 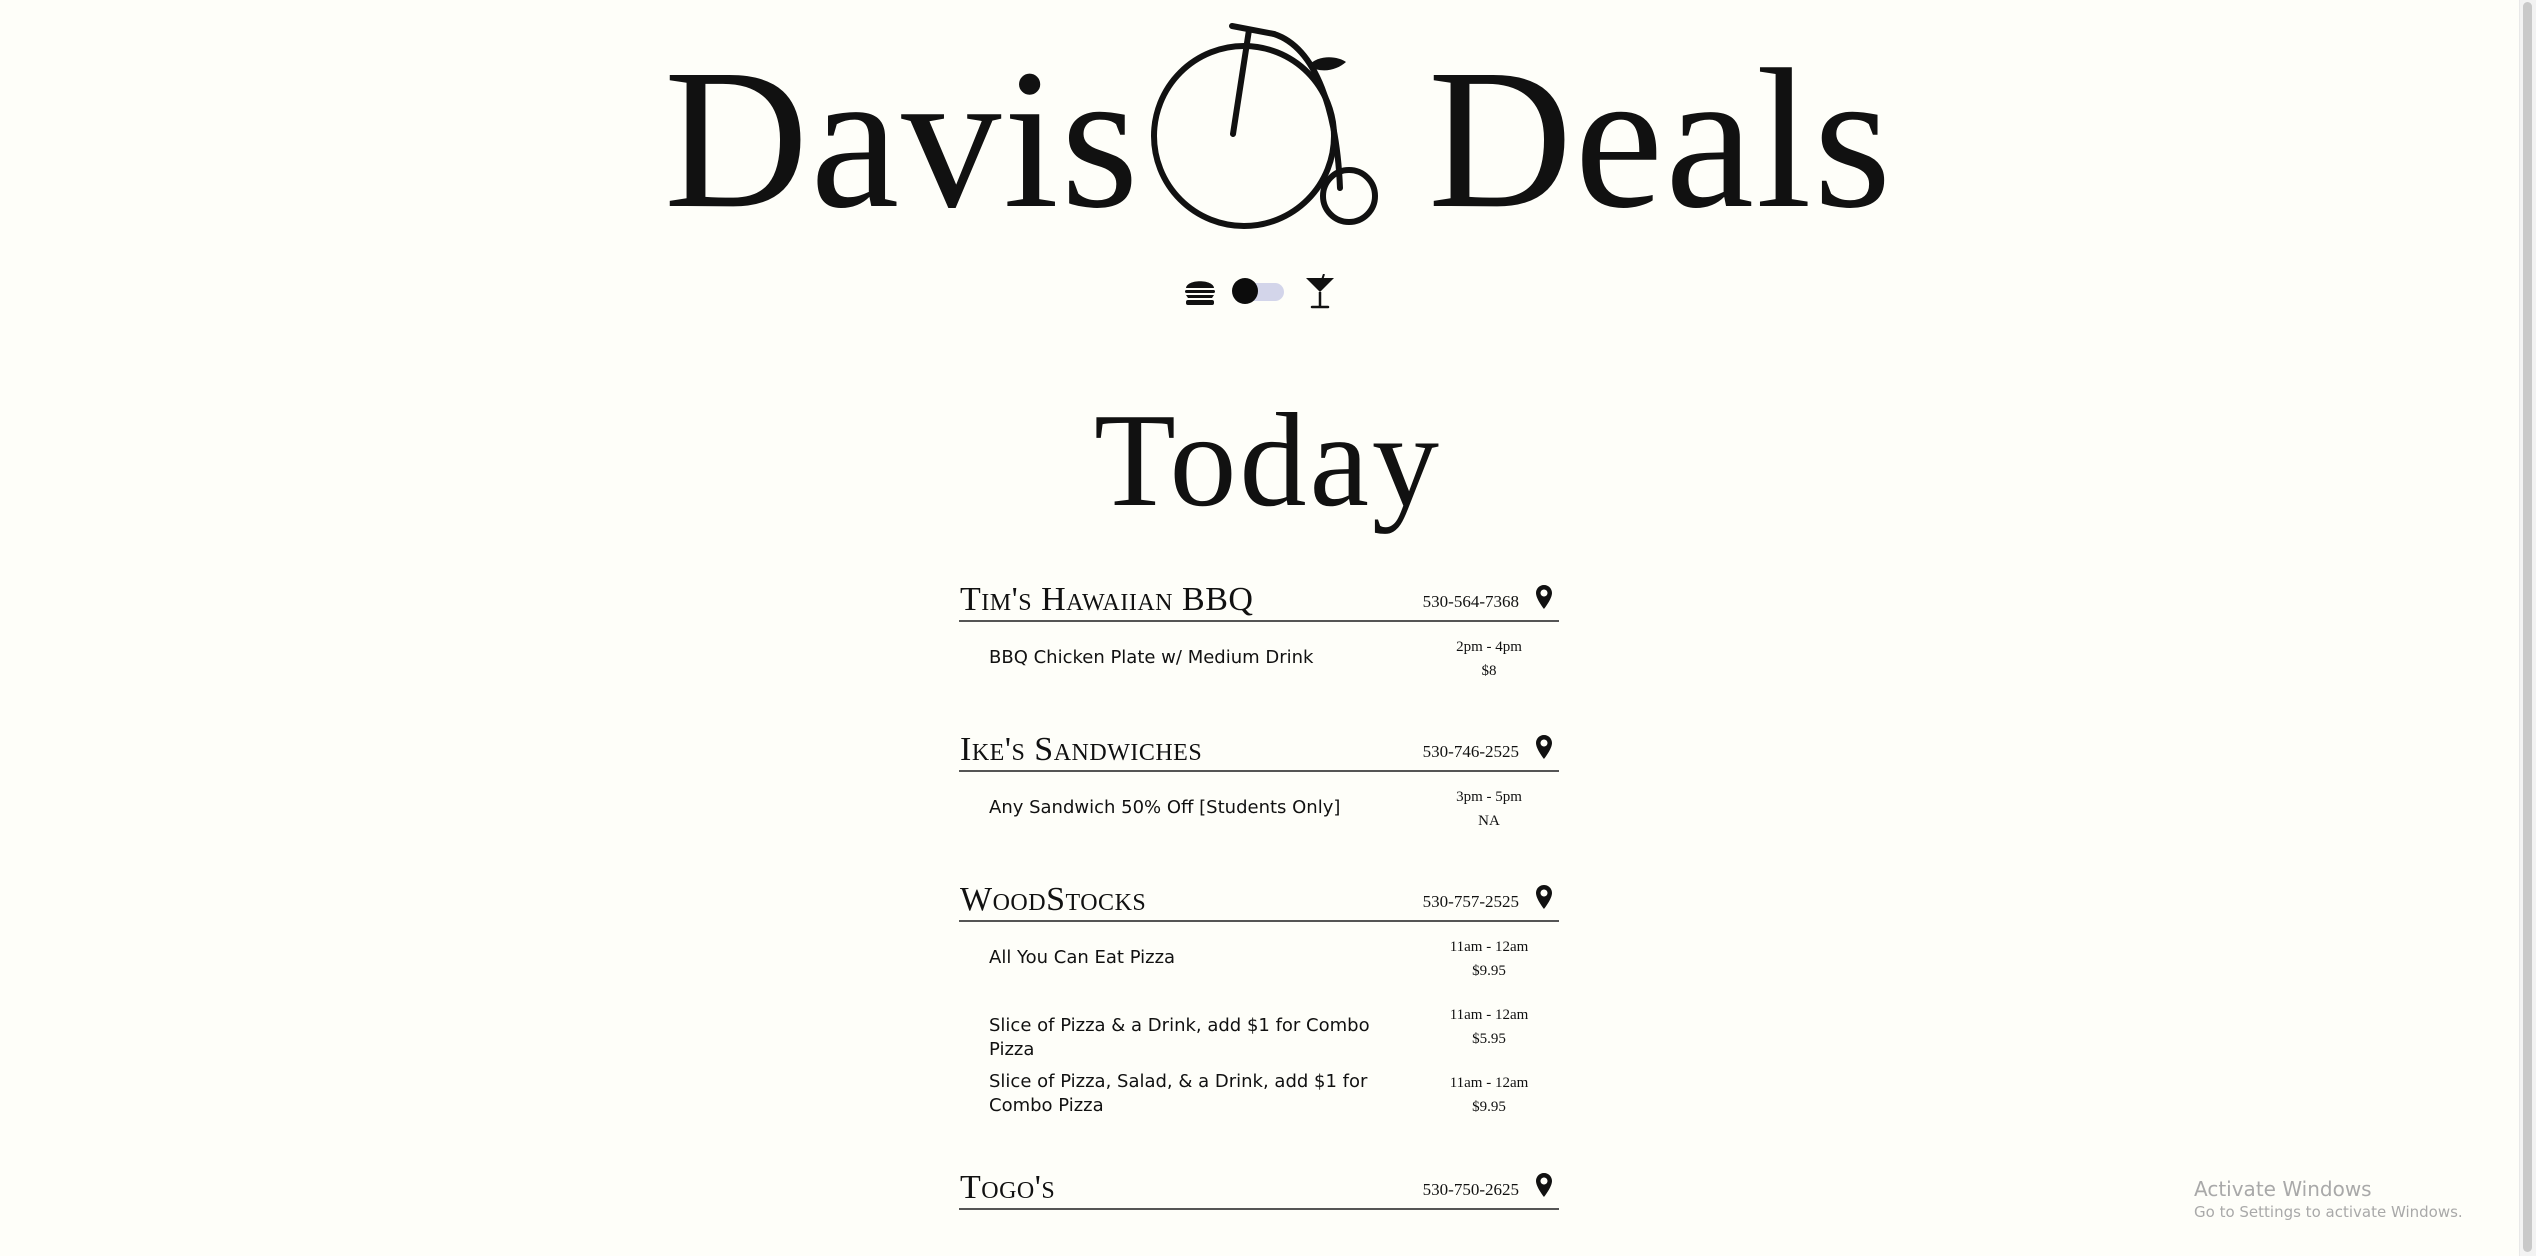 I want to click on restaurant-card: Togo's 530-750-2625, so click(x=1259, y=1188).